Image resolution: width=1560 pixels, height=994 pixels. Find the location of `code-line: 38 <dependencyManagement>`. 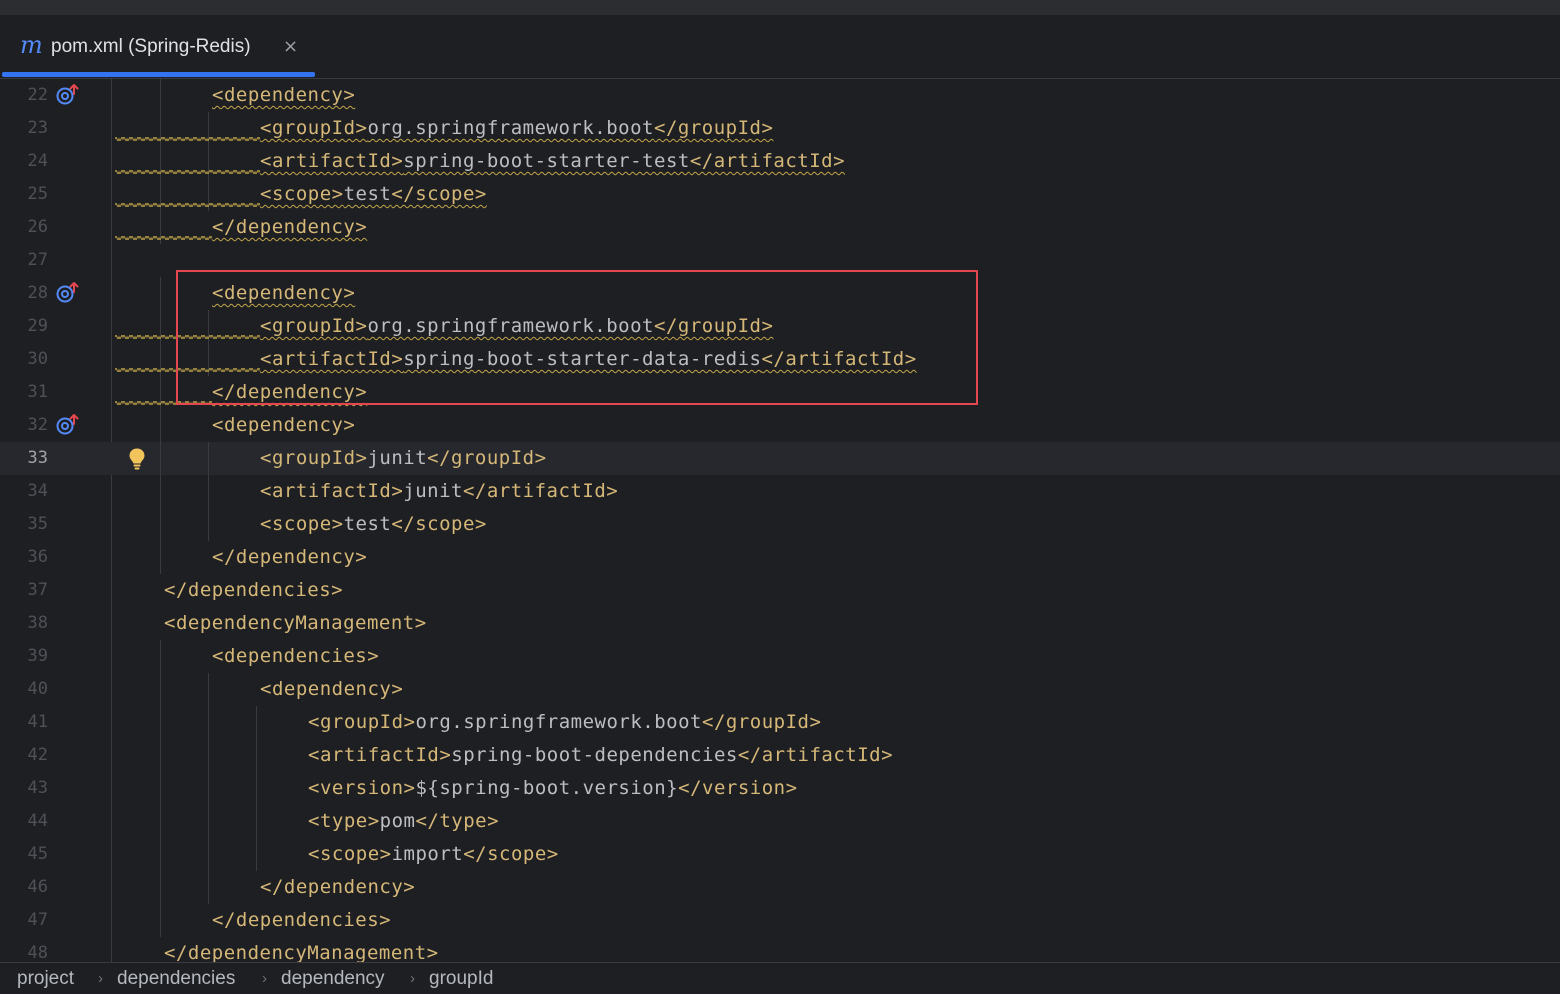

code-line: 38 <dependencyManagement> is located at coordinates (780, 623).